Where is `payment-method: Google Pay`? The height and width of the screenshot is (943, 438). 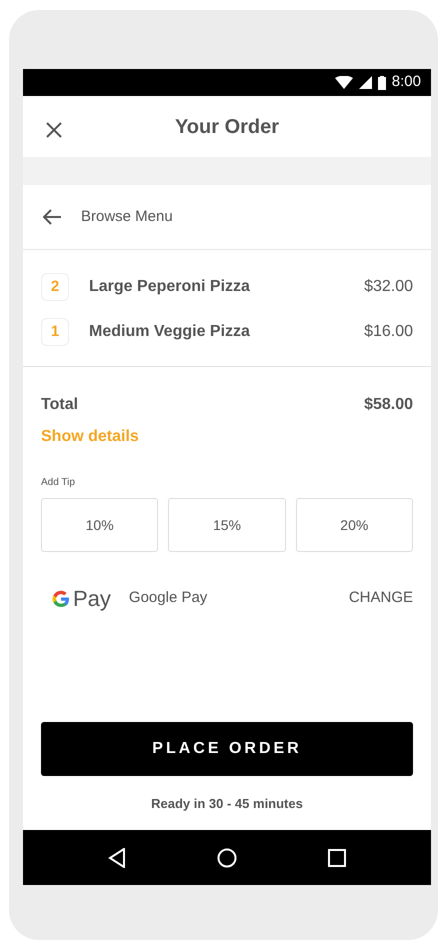
payment-method: Google Pay is located at coordinates (168, 598).